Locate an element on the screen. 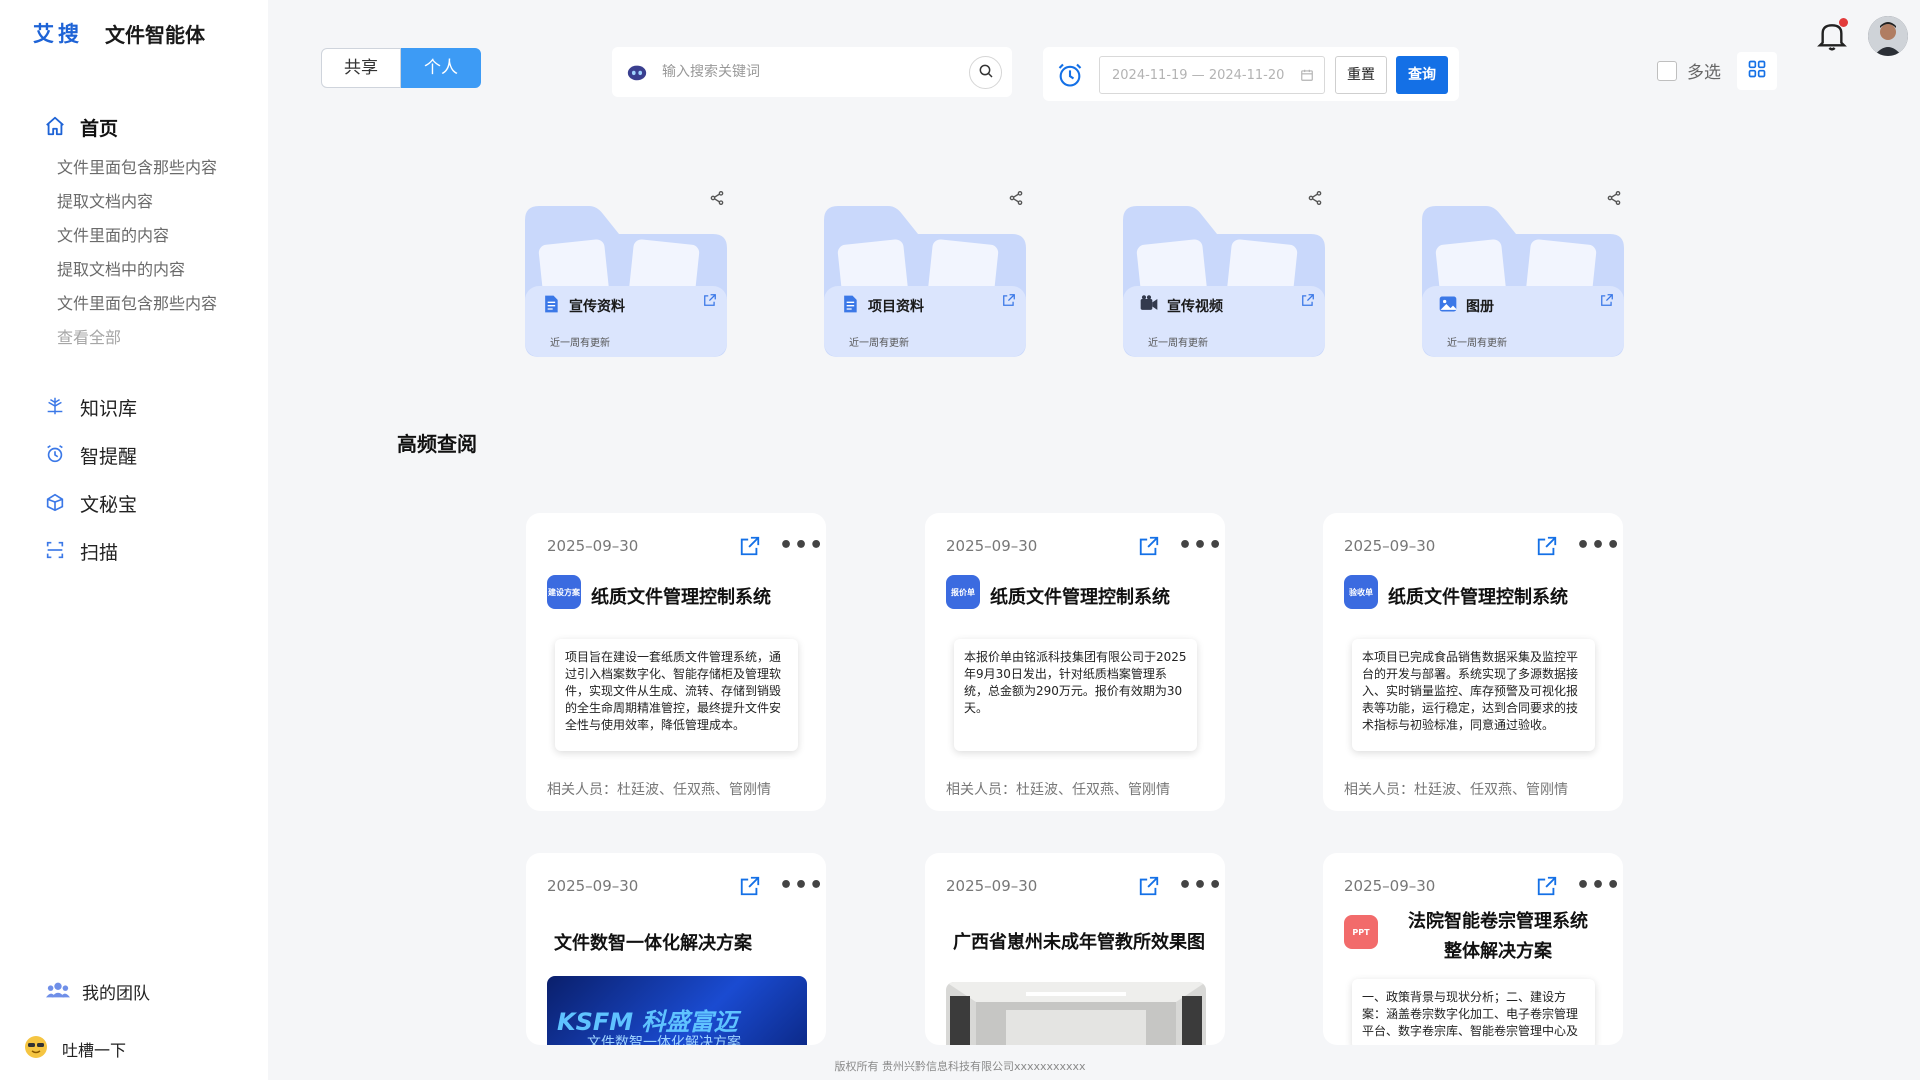  thumbnail-caption: 文件数智一体化解决方案 is located at coordinates (664, 1040).